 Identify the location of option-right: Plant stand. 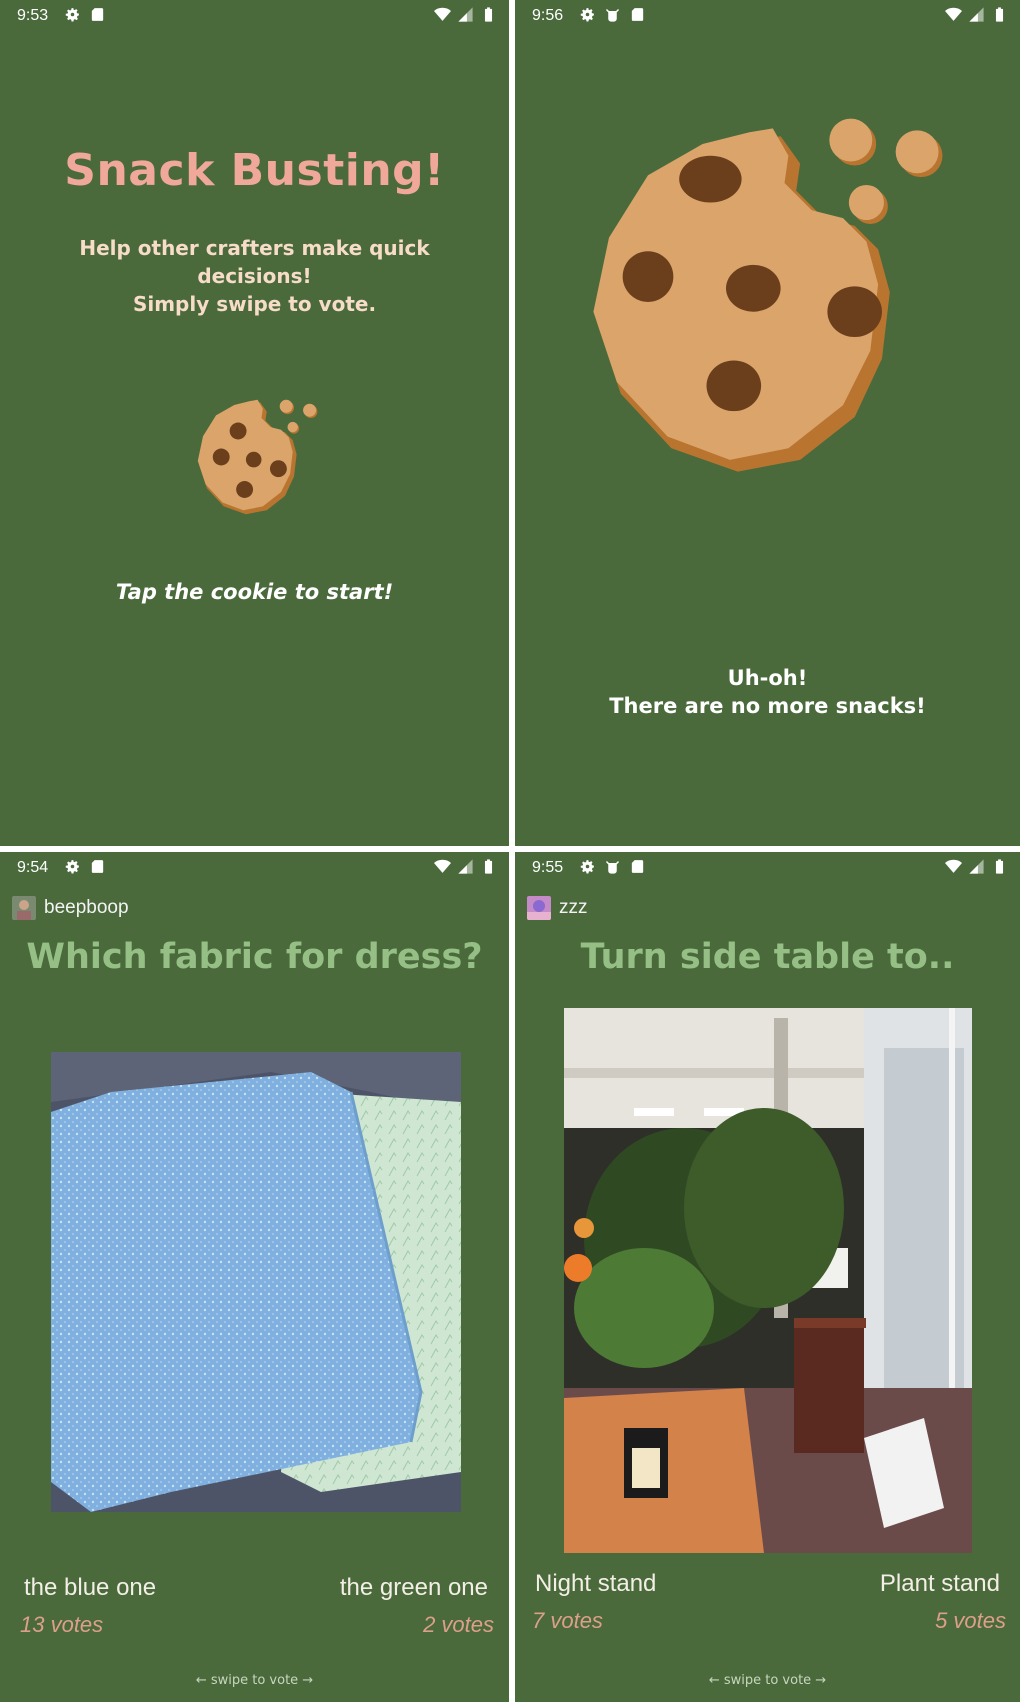
(940, 1584).